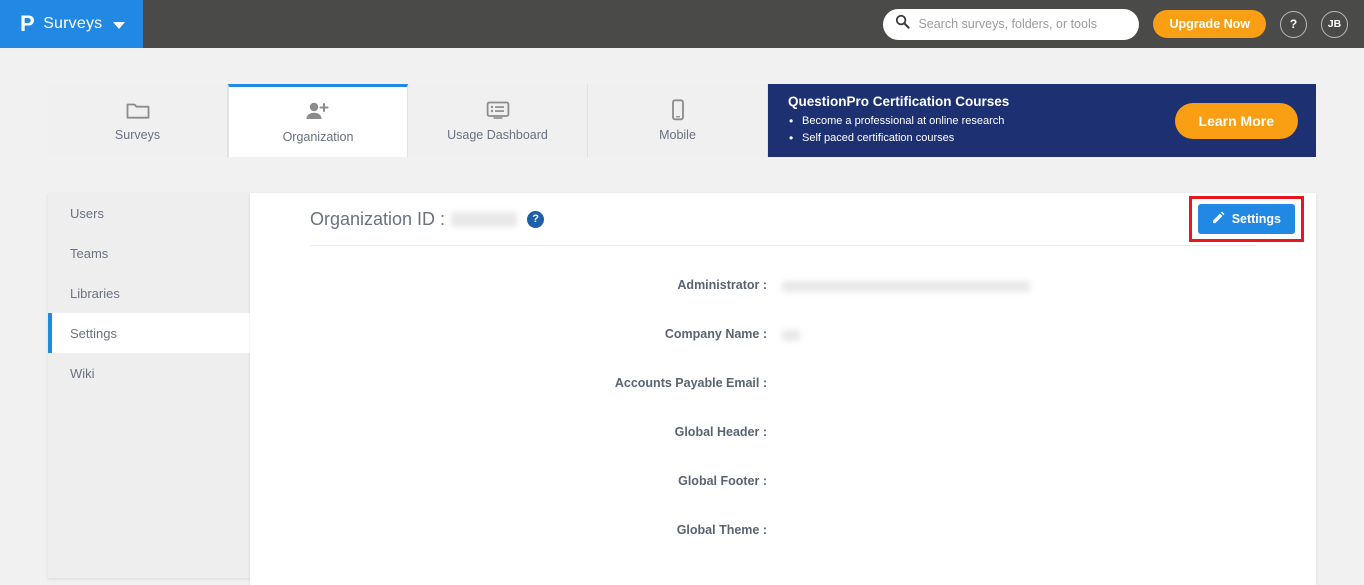  Describe the element at coordinates (498, 110) in the screenshot. I see `dashboard-icon` at that location.